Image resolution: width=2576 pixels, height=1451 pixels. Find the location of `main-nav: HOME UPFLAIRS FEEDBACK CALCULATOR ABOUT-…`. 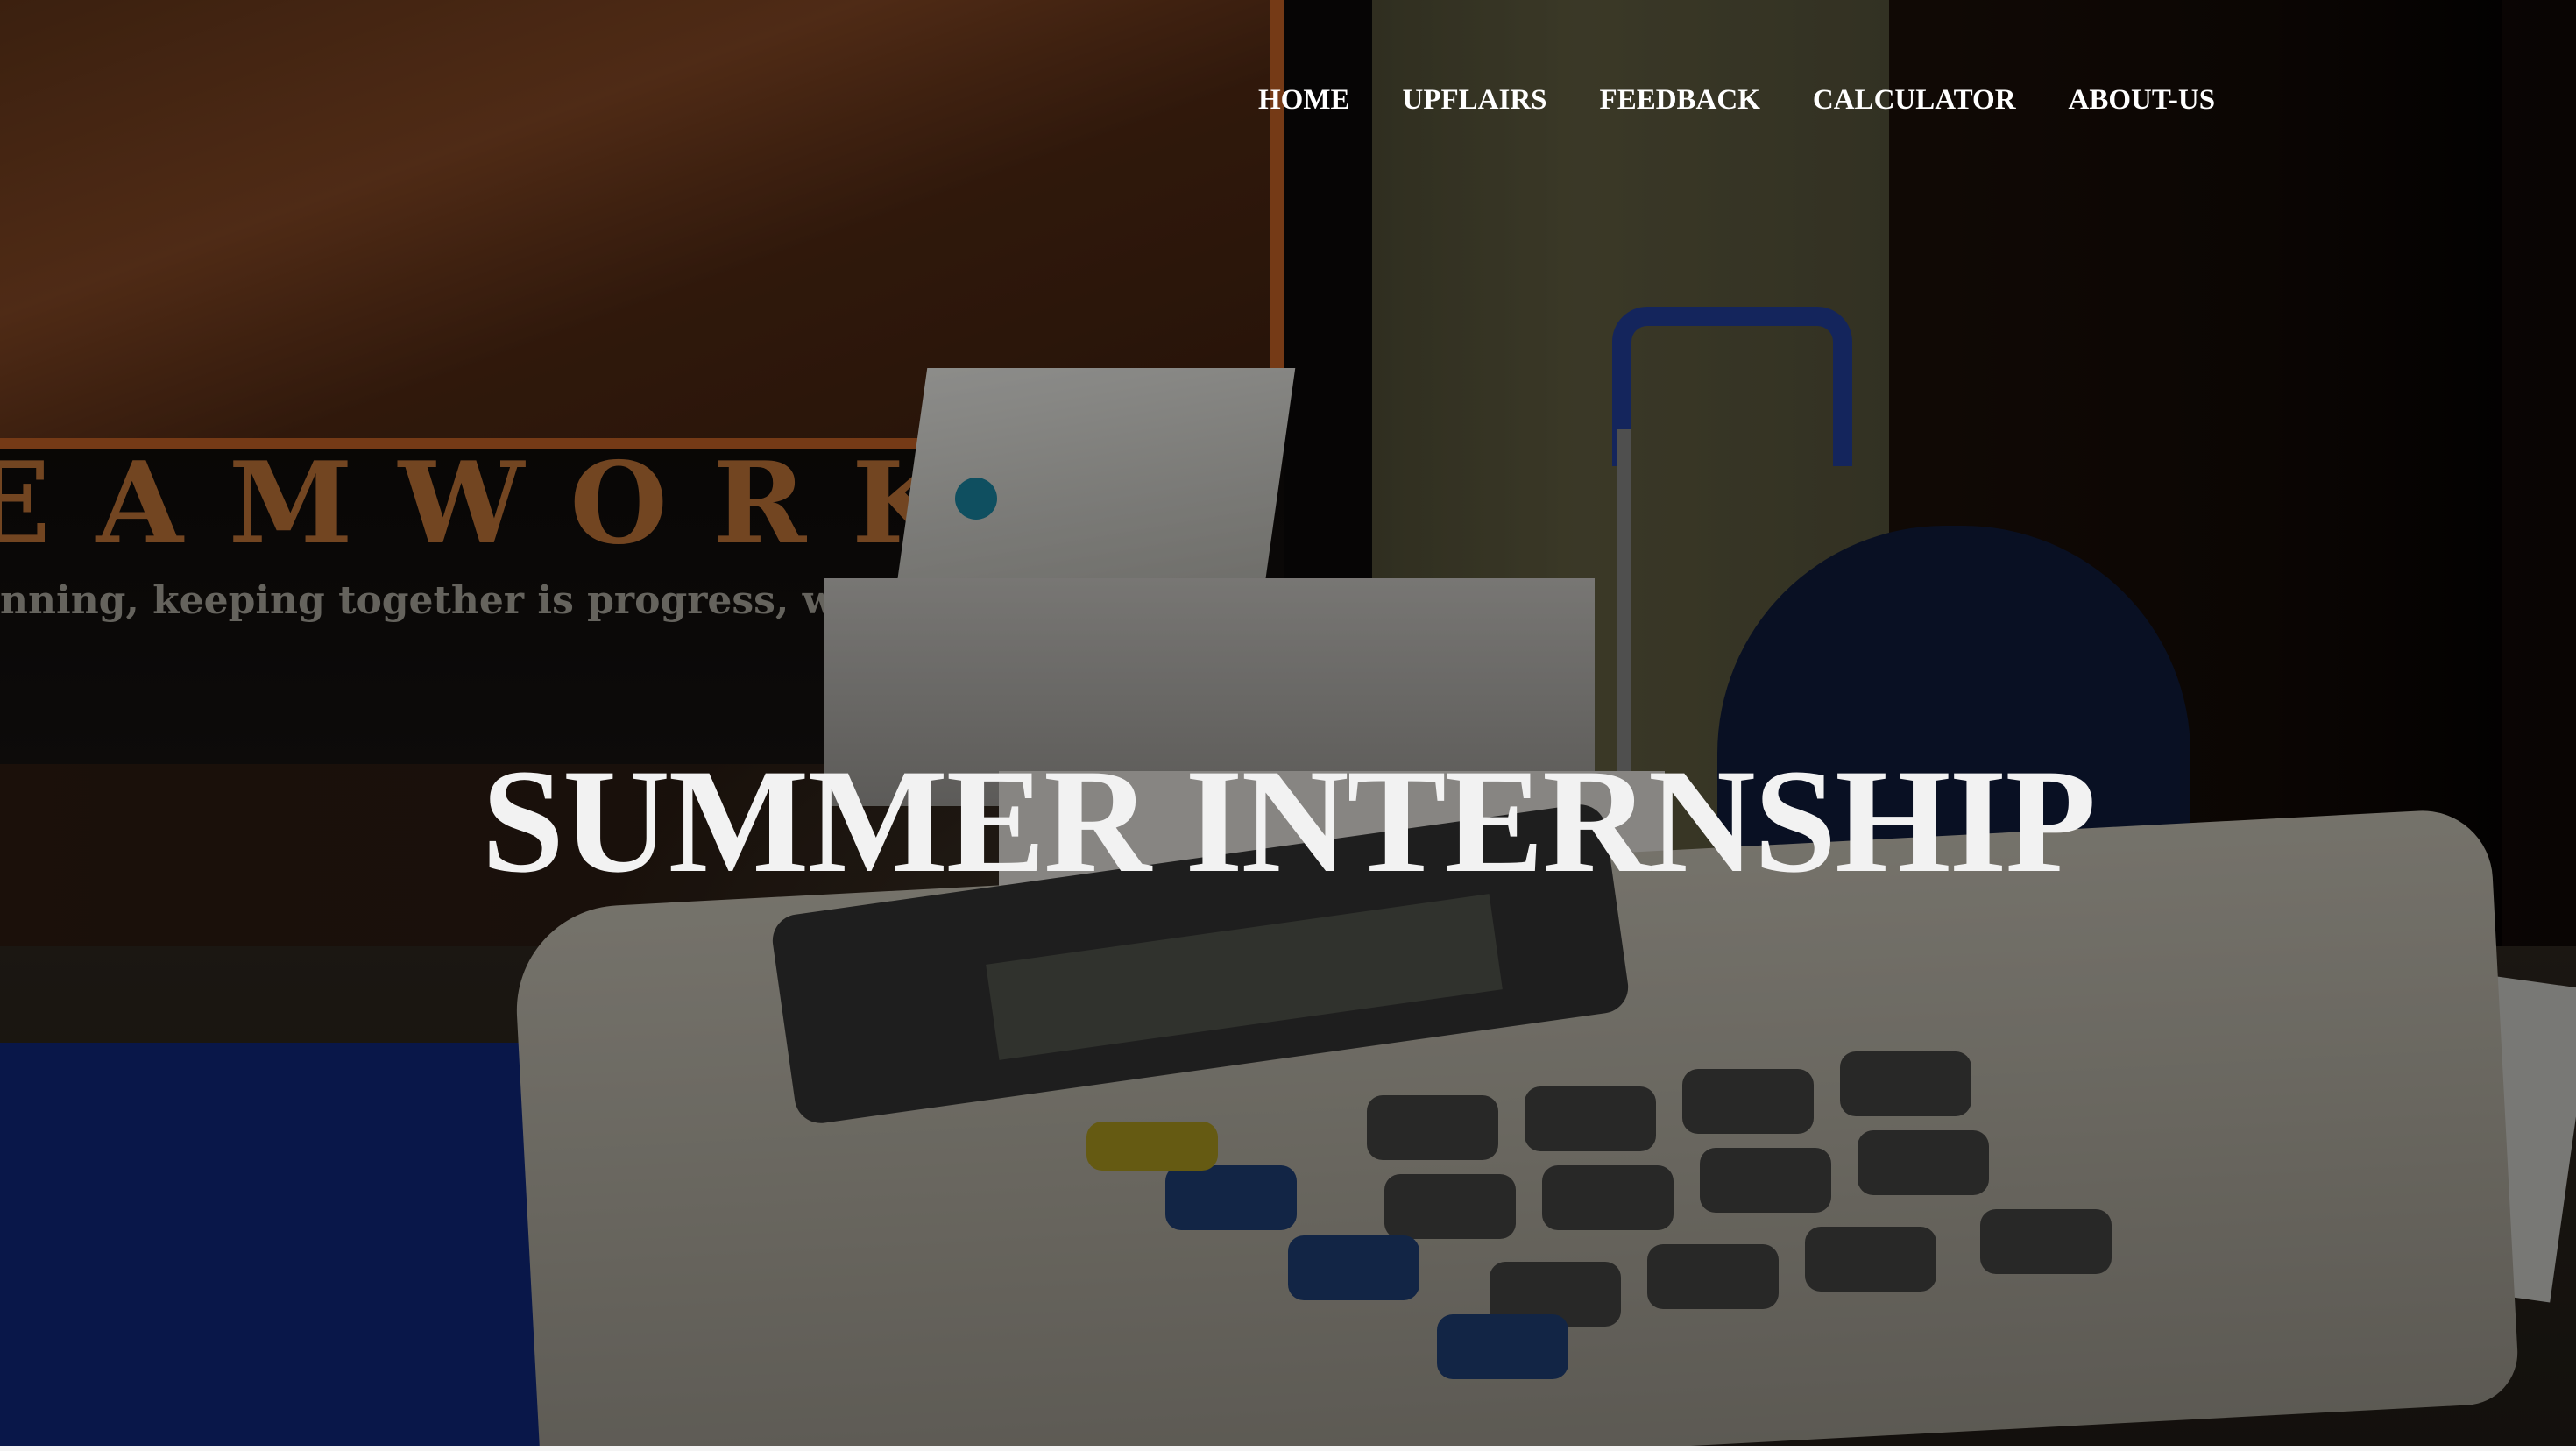

main-nav: HOME UPFLAIRS FEEDBACK CALCULATOR ABOUT-… is located at coordinates (1736, 100).